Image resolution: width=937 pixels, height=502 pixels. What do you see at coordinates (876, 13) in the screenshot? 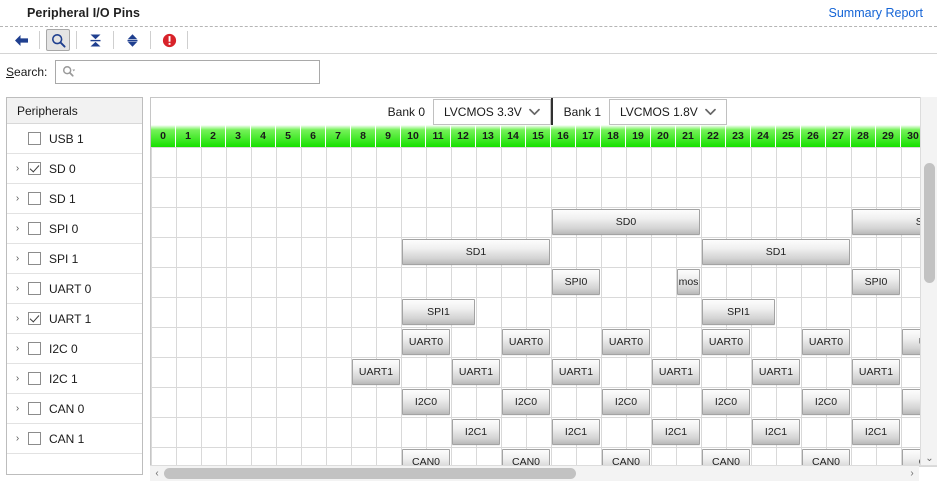
I see `summary-report-link: Summary Report` at bounding box center [876, 13].